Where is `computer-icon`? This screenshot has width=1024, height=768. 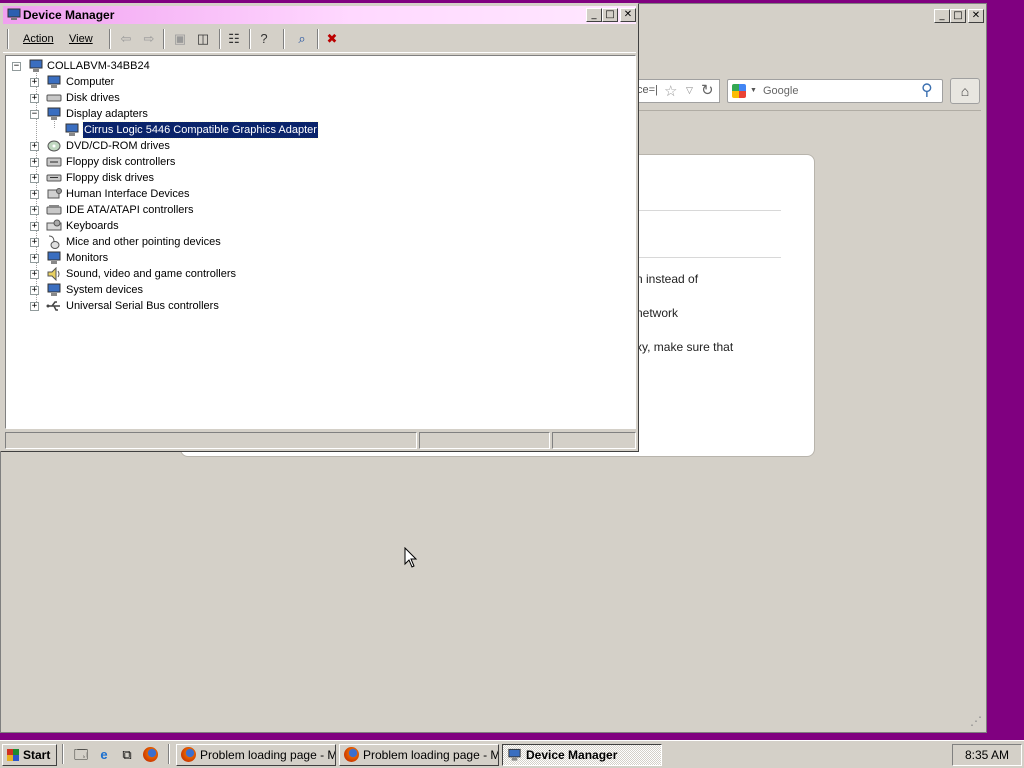
computer-icon is located at coordinates (36, 65).